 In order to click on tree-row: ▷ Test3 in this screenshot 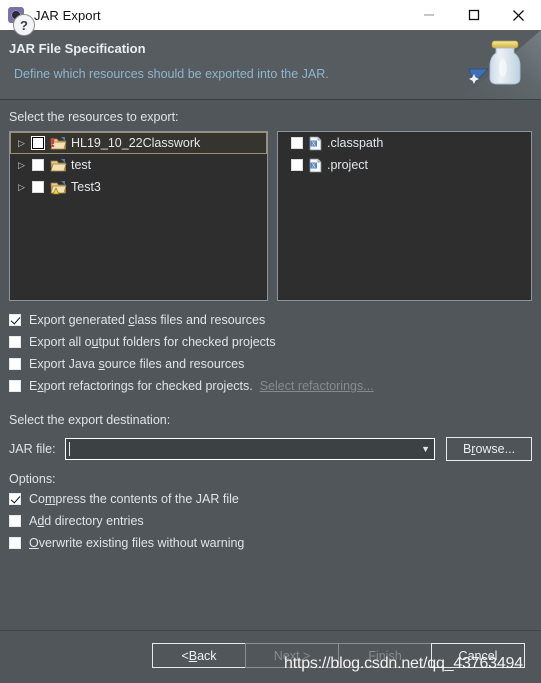, I will do `click(138, 187)`.